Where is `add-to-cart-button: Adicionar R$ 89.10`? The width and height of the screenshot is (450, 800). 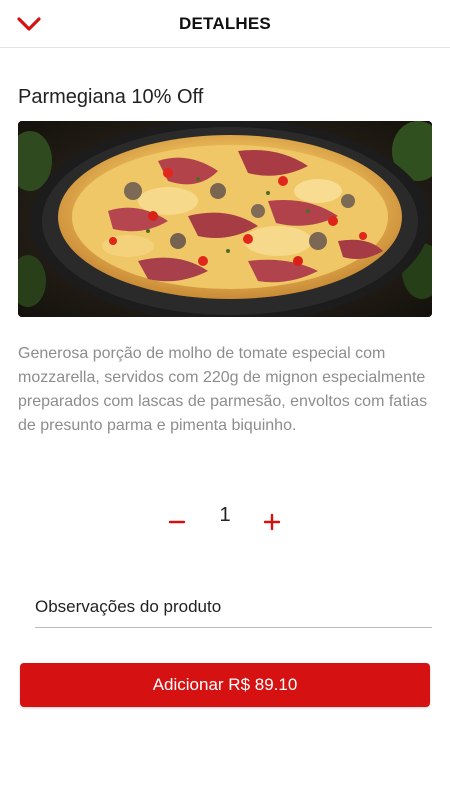 add-to-cart-button: Adicionar R$ 89.10 is located at coordinates (225, 685).